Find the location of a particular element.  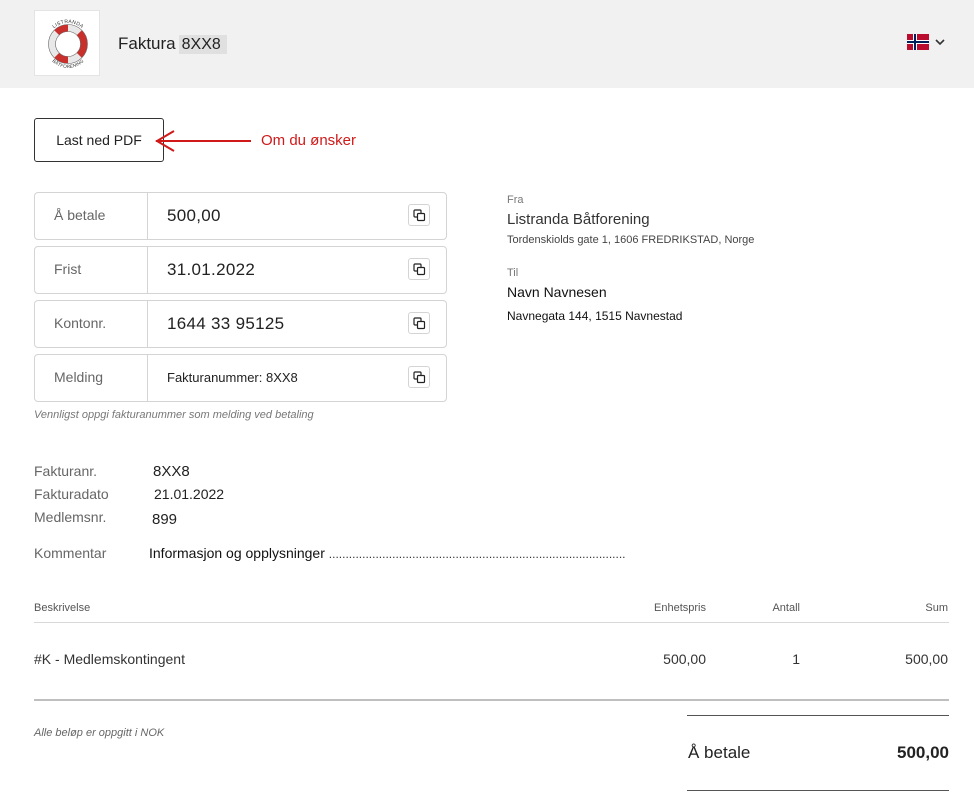

from-label: Fra is located at coordinates (515, 200).